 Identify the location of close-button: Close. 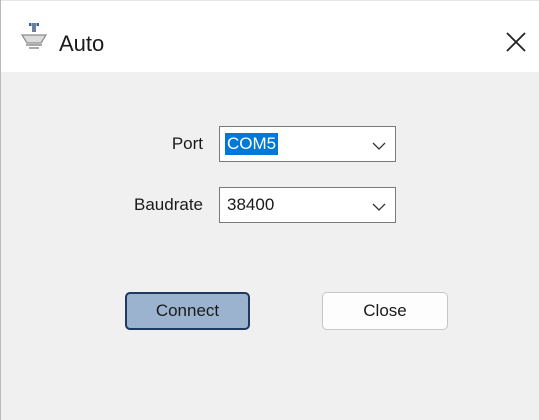
(385, 311).